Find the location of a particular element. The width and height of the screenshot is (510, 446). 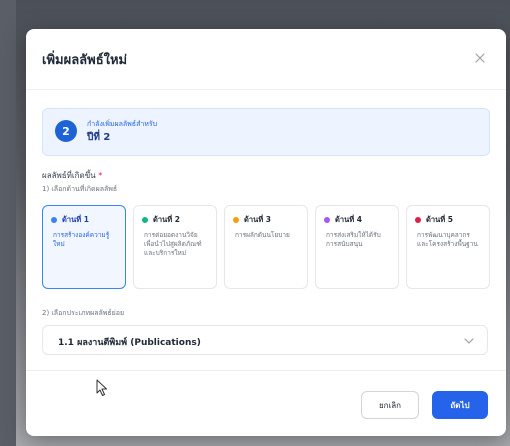

modal-header: เพิ่มผลลัพธ์ใหม่ is located at coordinates (266, 59).